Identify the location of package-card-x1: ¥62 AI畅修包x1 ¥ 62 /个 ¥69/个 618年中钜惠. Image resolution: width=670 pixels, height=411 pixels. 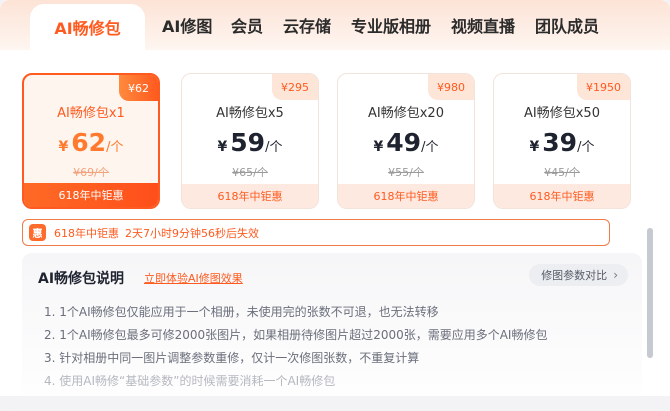
(91, 141).